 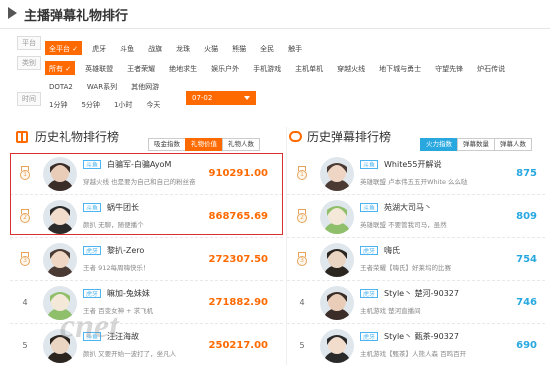 What do you see at coordinates (64, 48) in the screenshot?
I see `platform-option: 全平台 ✓` at bounding box center [64, 48].